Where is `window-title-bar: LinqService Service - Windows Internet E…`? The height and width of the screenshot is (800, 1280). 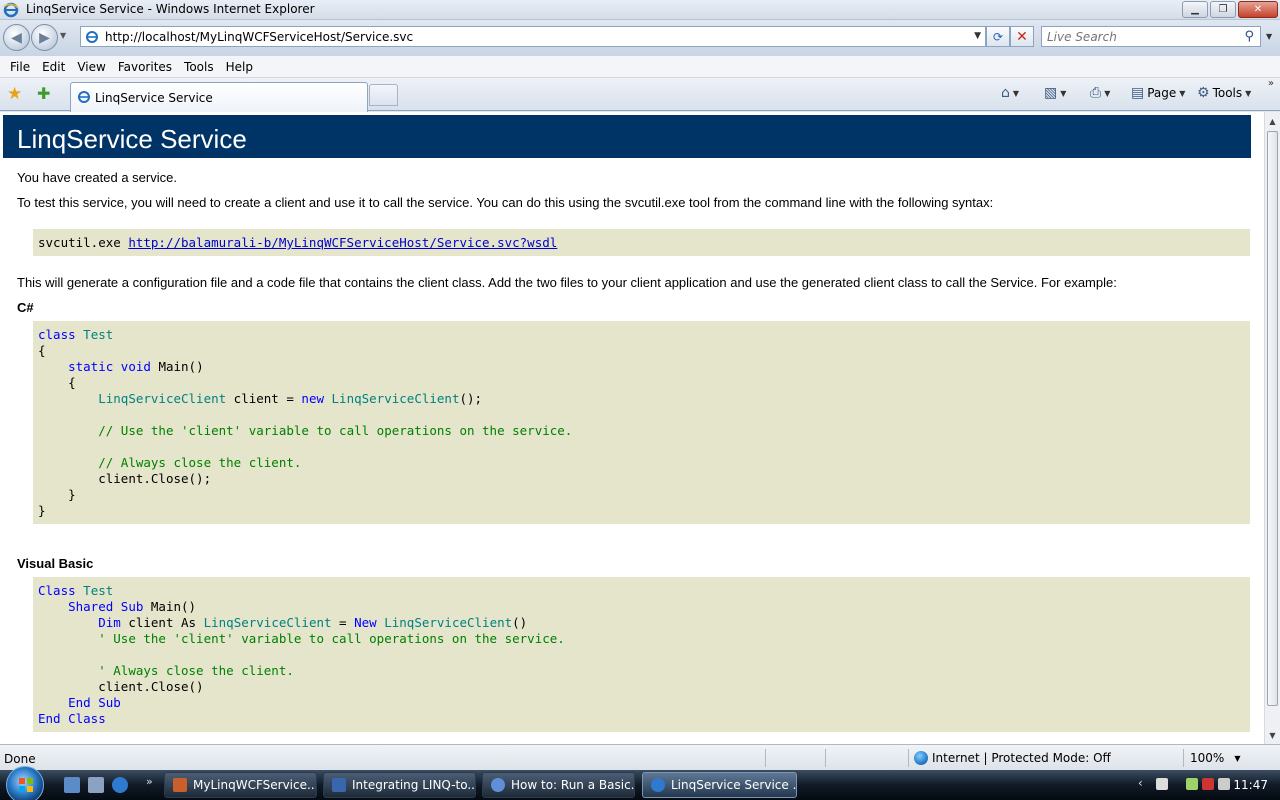 window-title-bar: LinqService Service - Windows Internet E… is located at coordinates (640, 10).